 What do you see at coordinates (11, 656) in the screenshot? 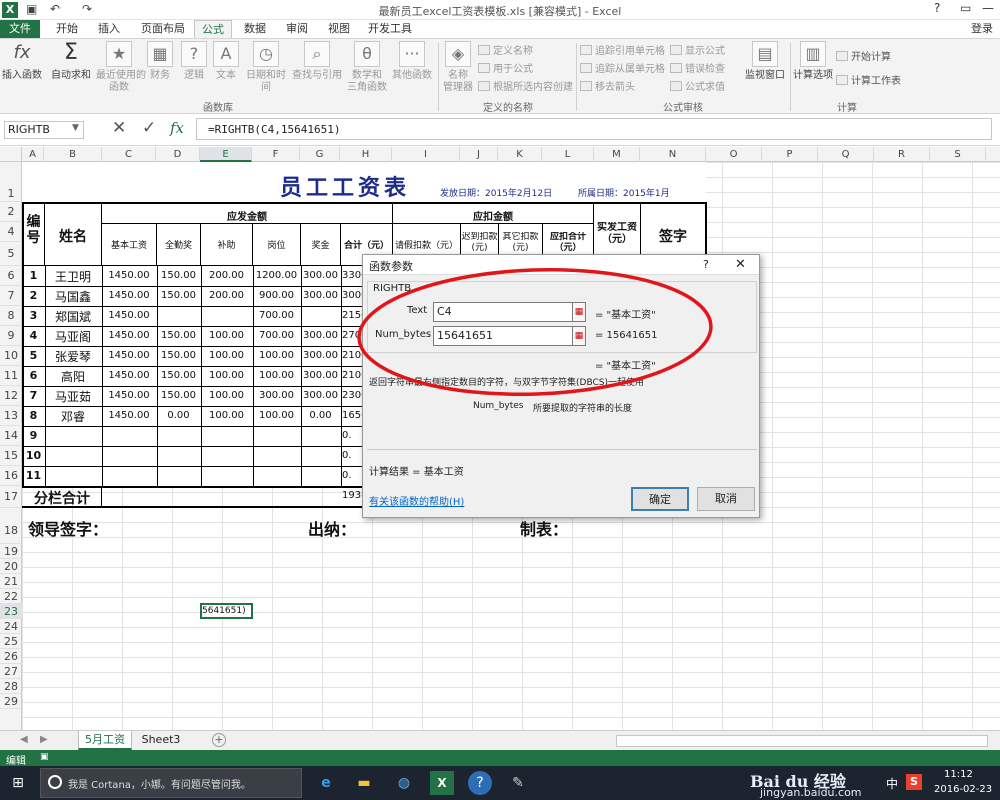
I see `row-header: 26` at bounding box center [11, 656].